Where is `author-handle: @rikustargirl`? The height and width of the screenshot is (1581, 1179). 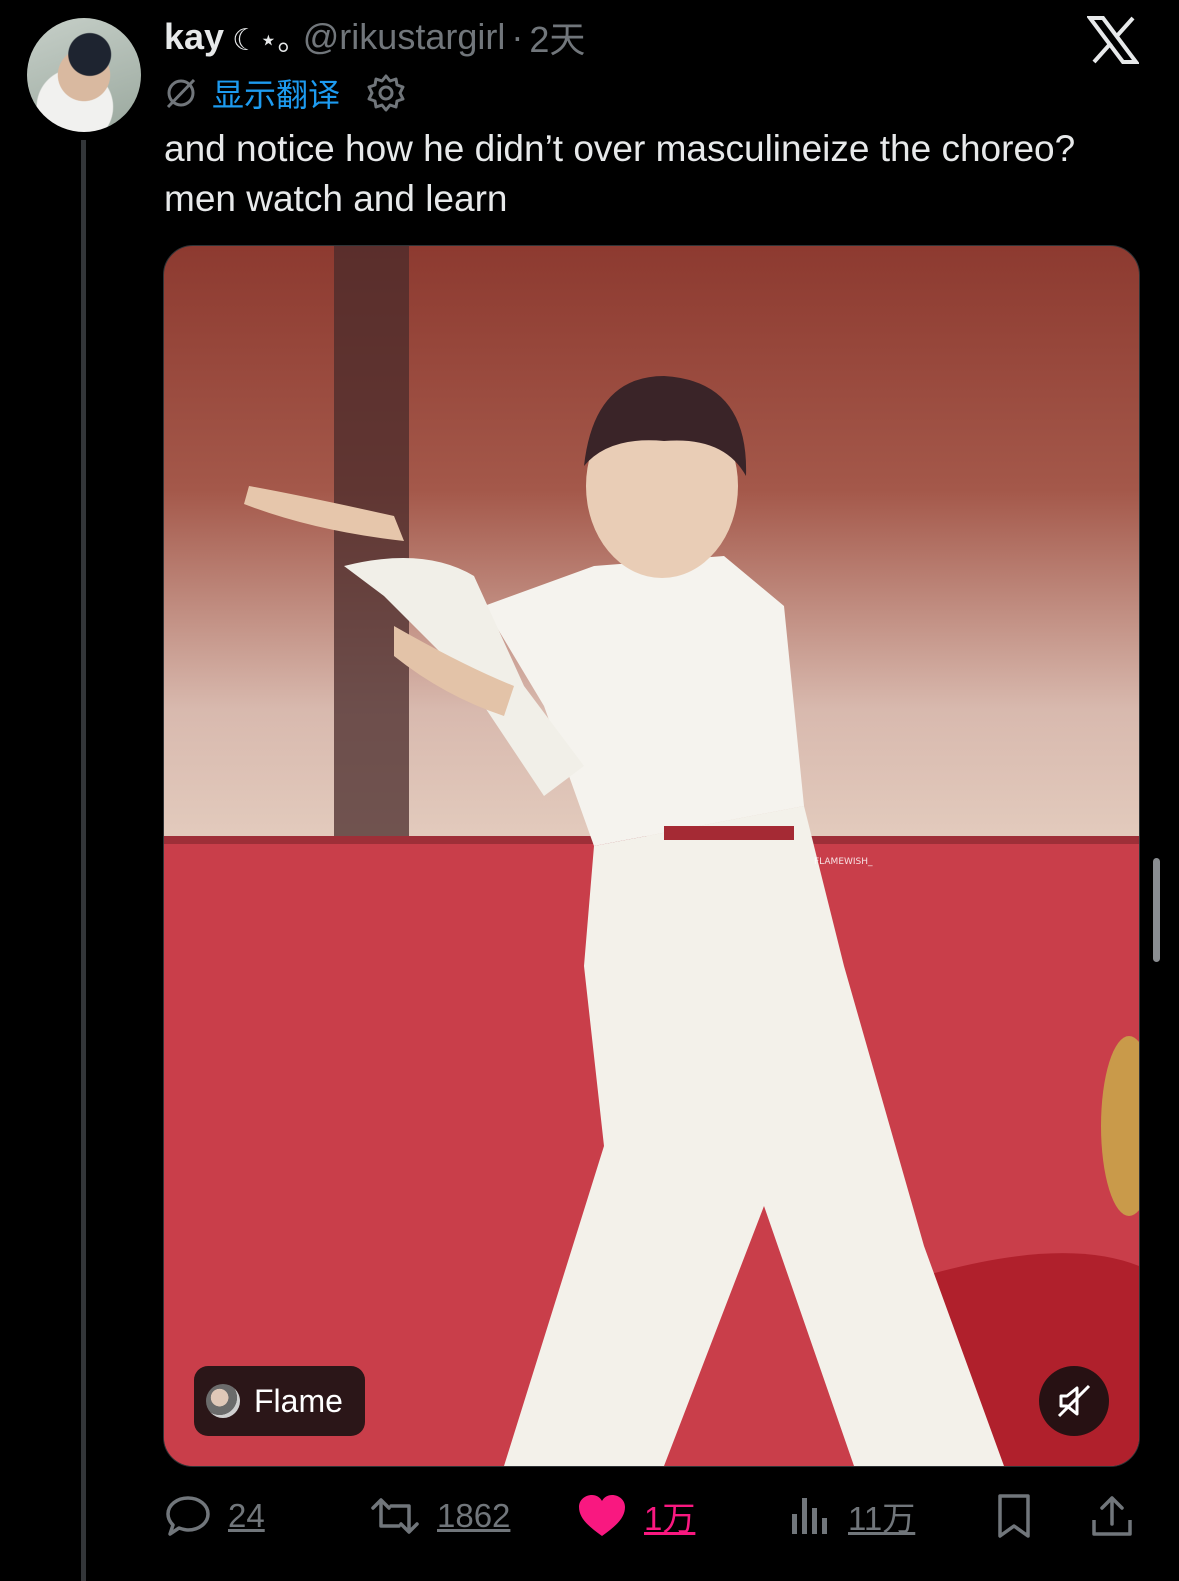
author-handle: @rikustargirl is located at coordinates (404, 37).